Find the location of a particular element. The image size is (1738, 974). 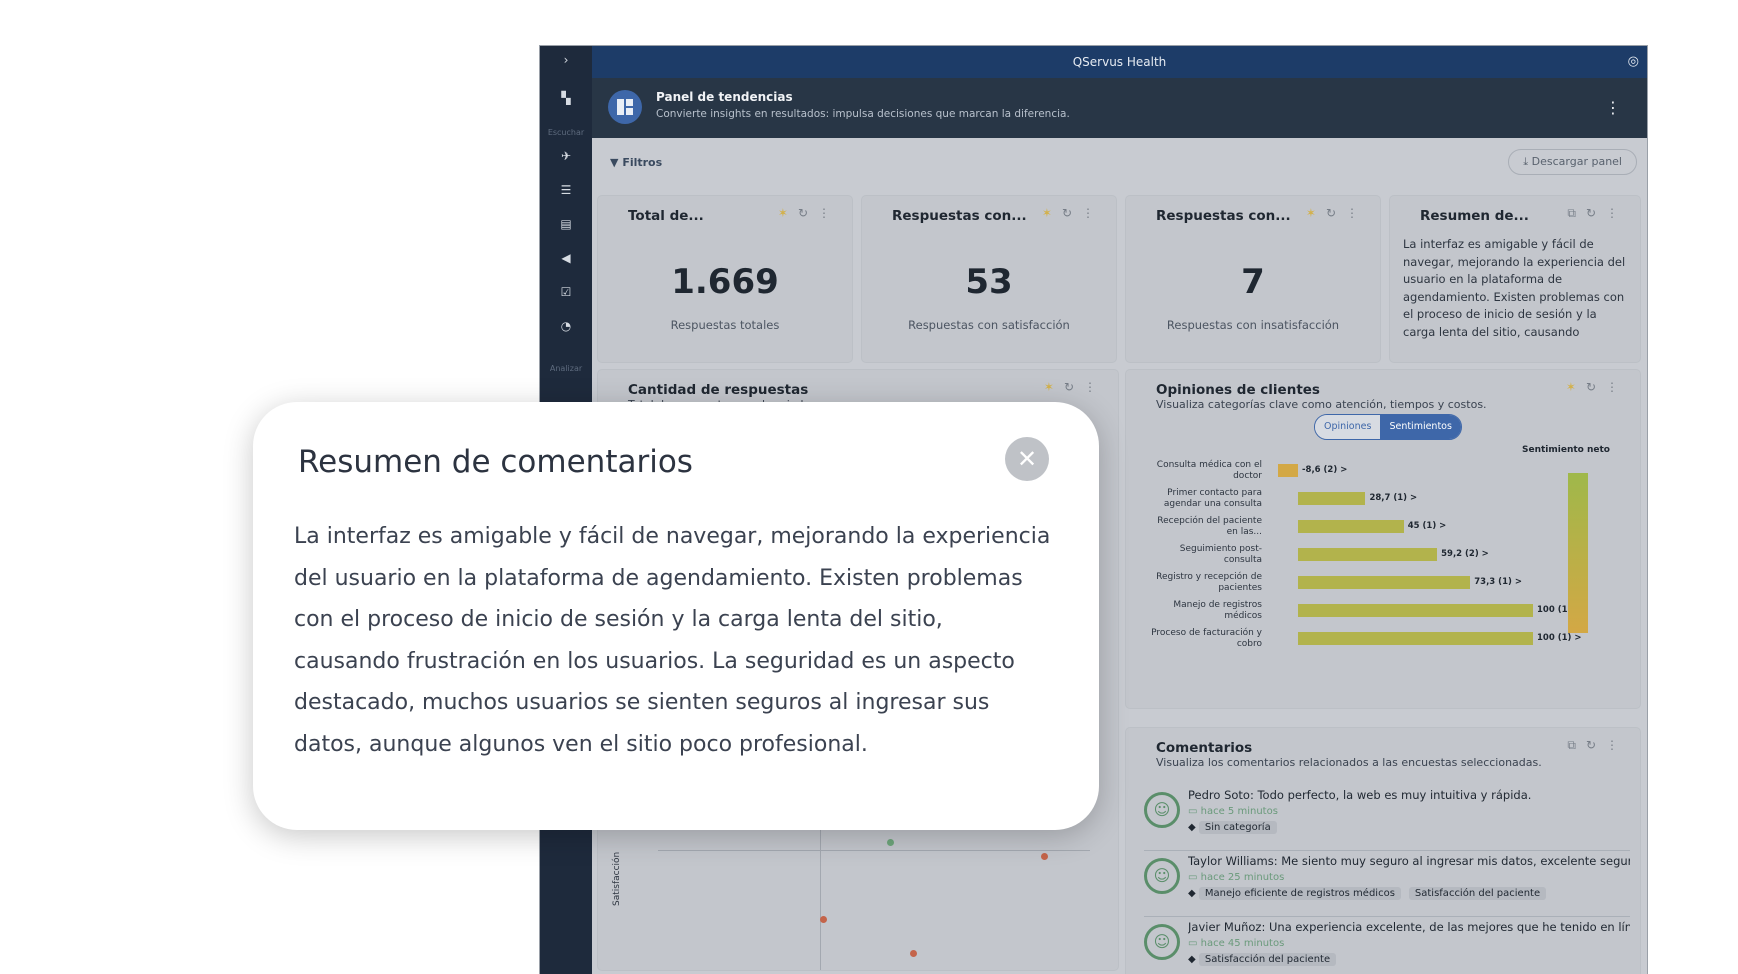

comment-time-text: hace 5 minutos is located at coordinates (1239, 811).